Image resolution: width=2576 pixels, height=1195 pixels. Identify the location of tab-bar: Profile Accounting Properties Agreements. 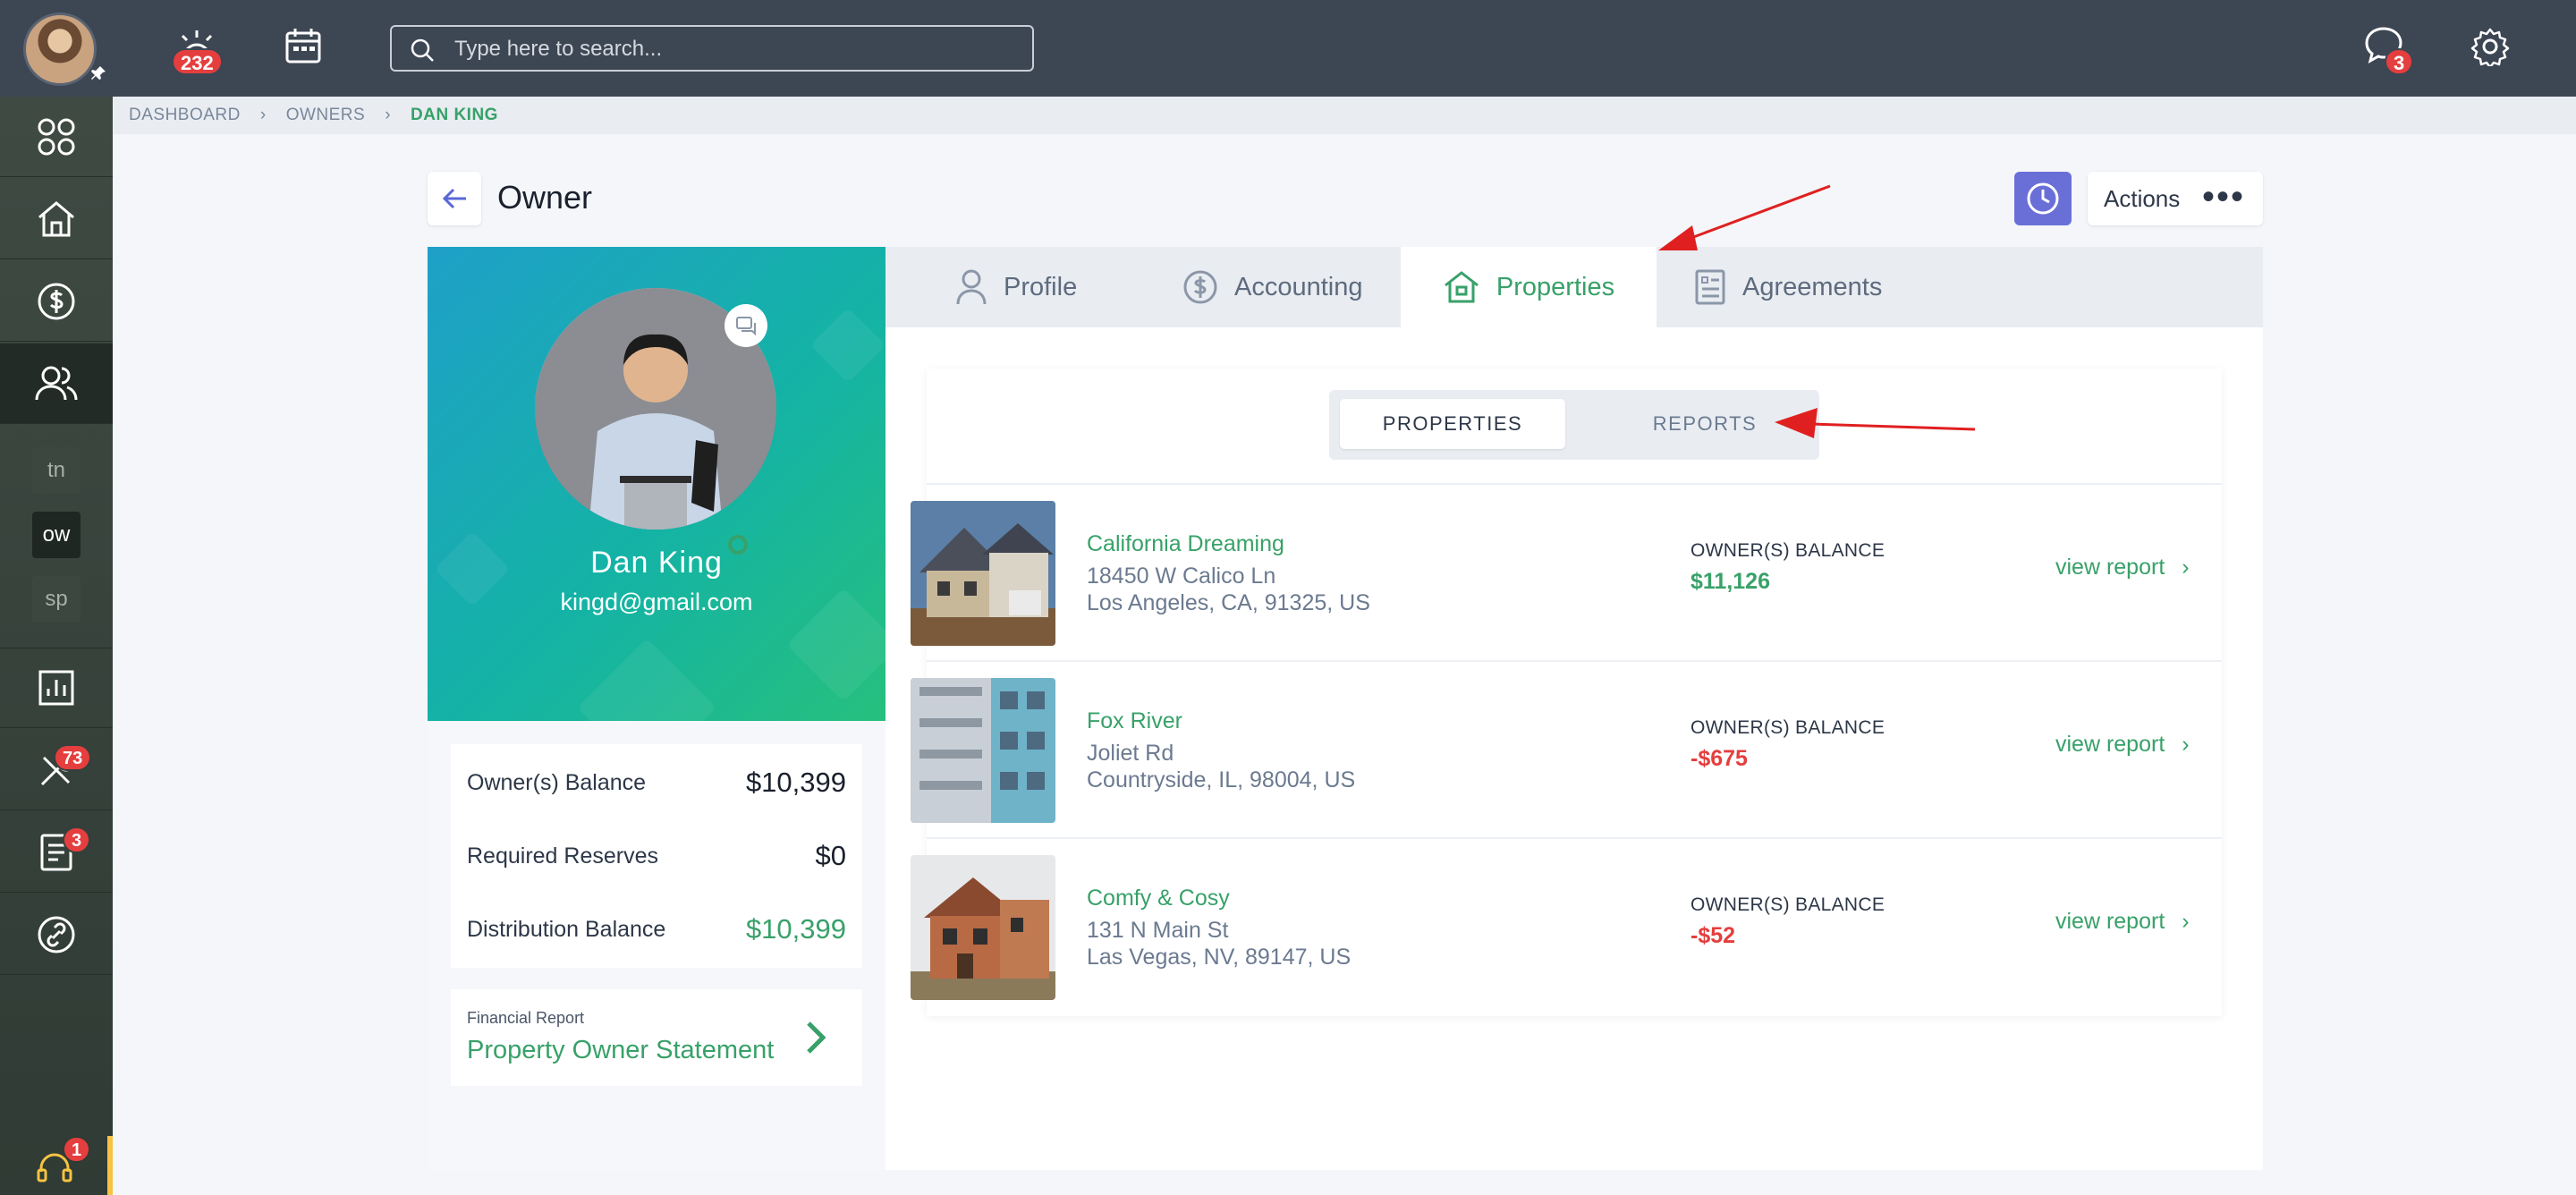
(1574, 287).